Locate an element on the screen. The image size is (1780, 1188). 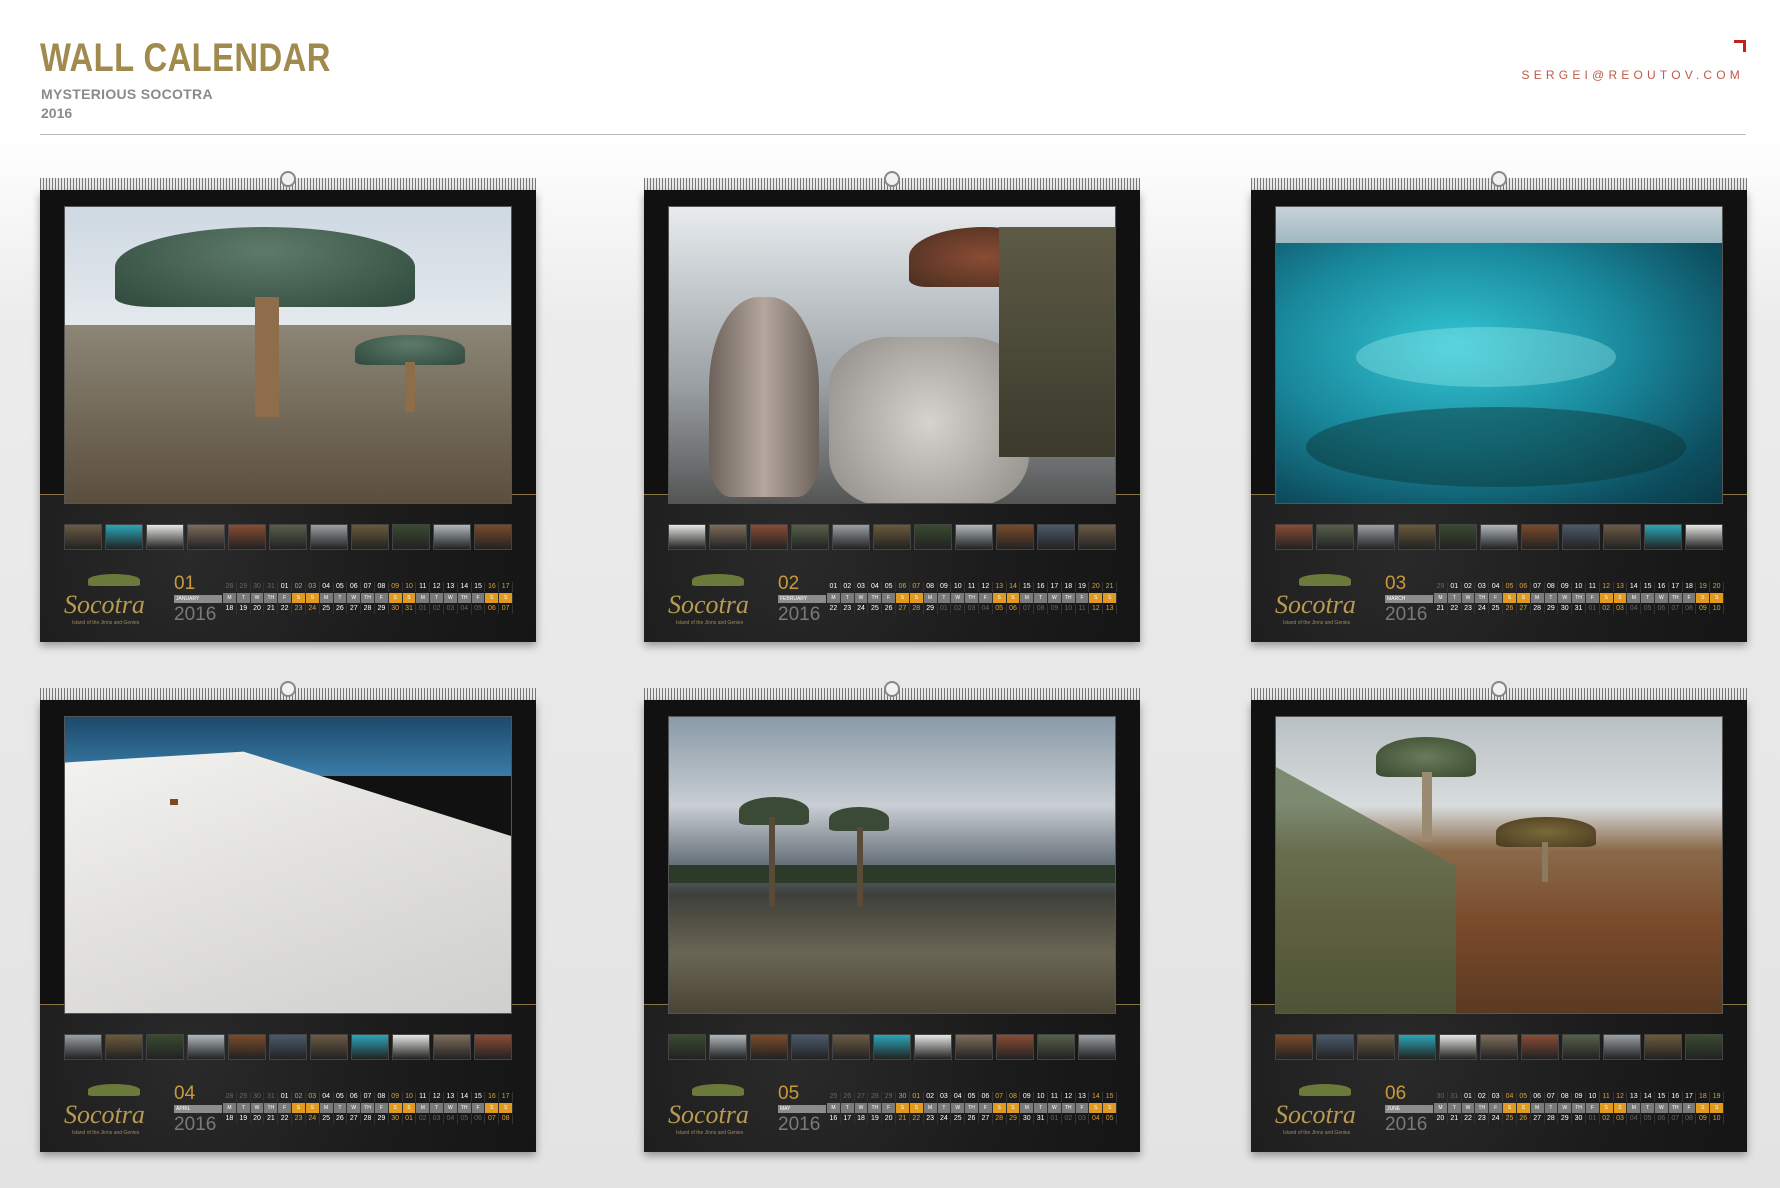
hanger-ring-icon is located at coordinates (892, 179).